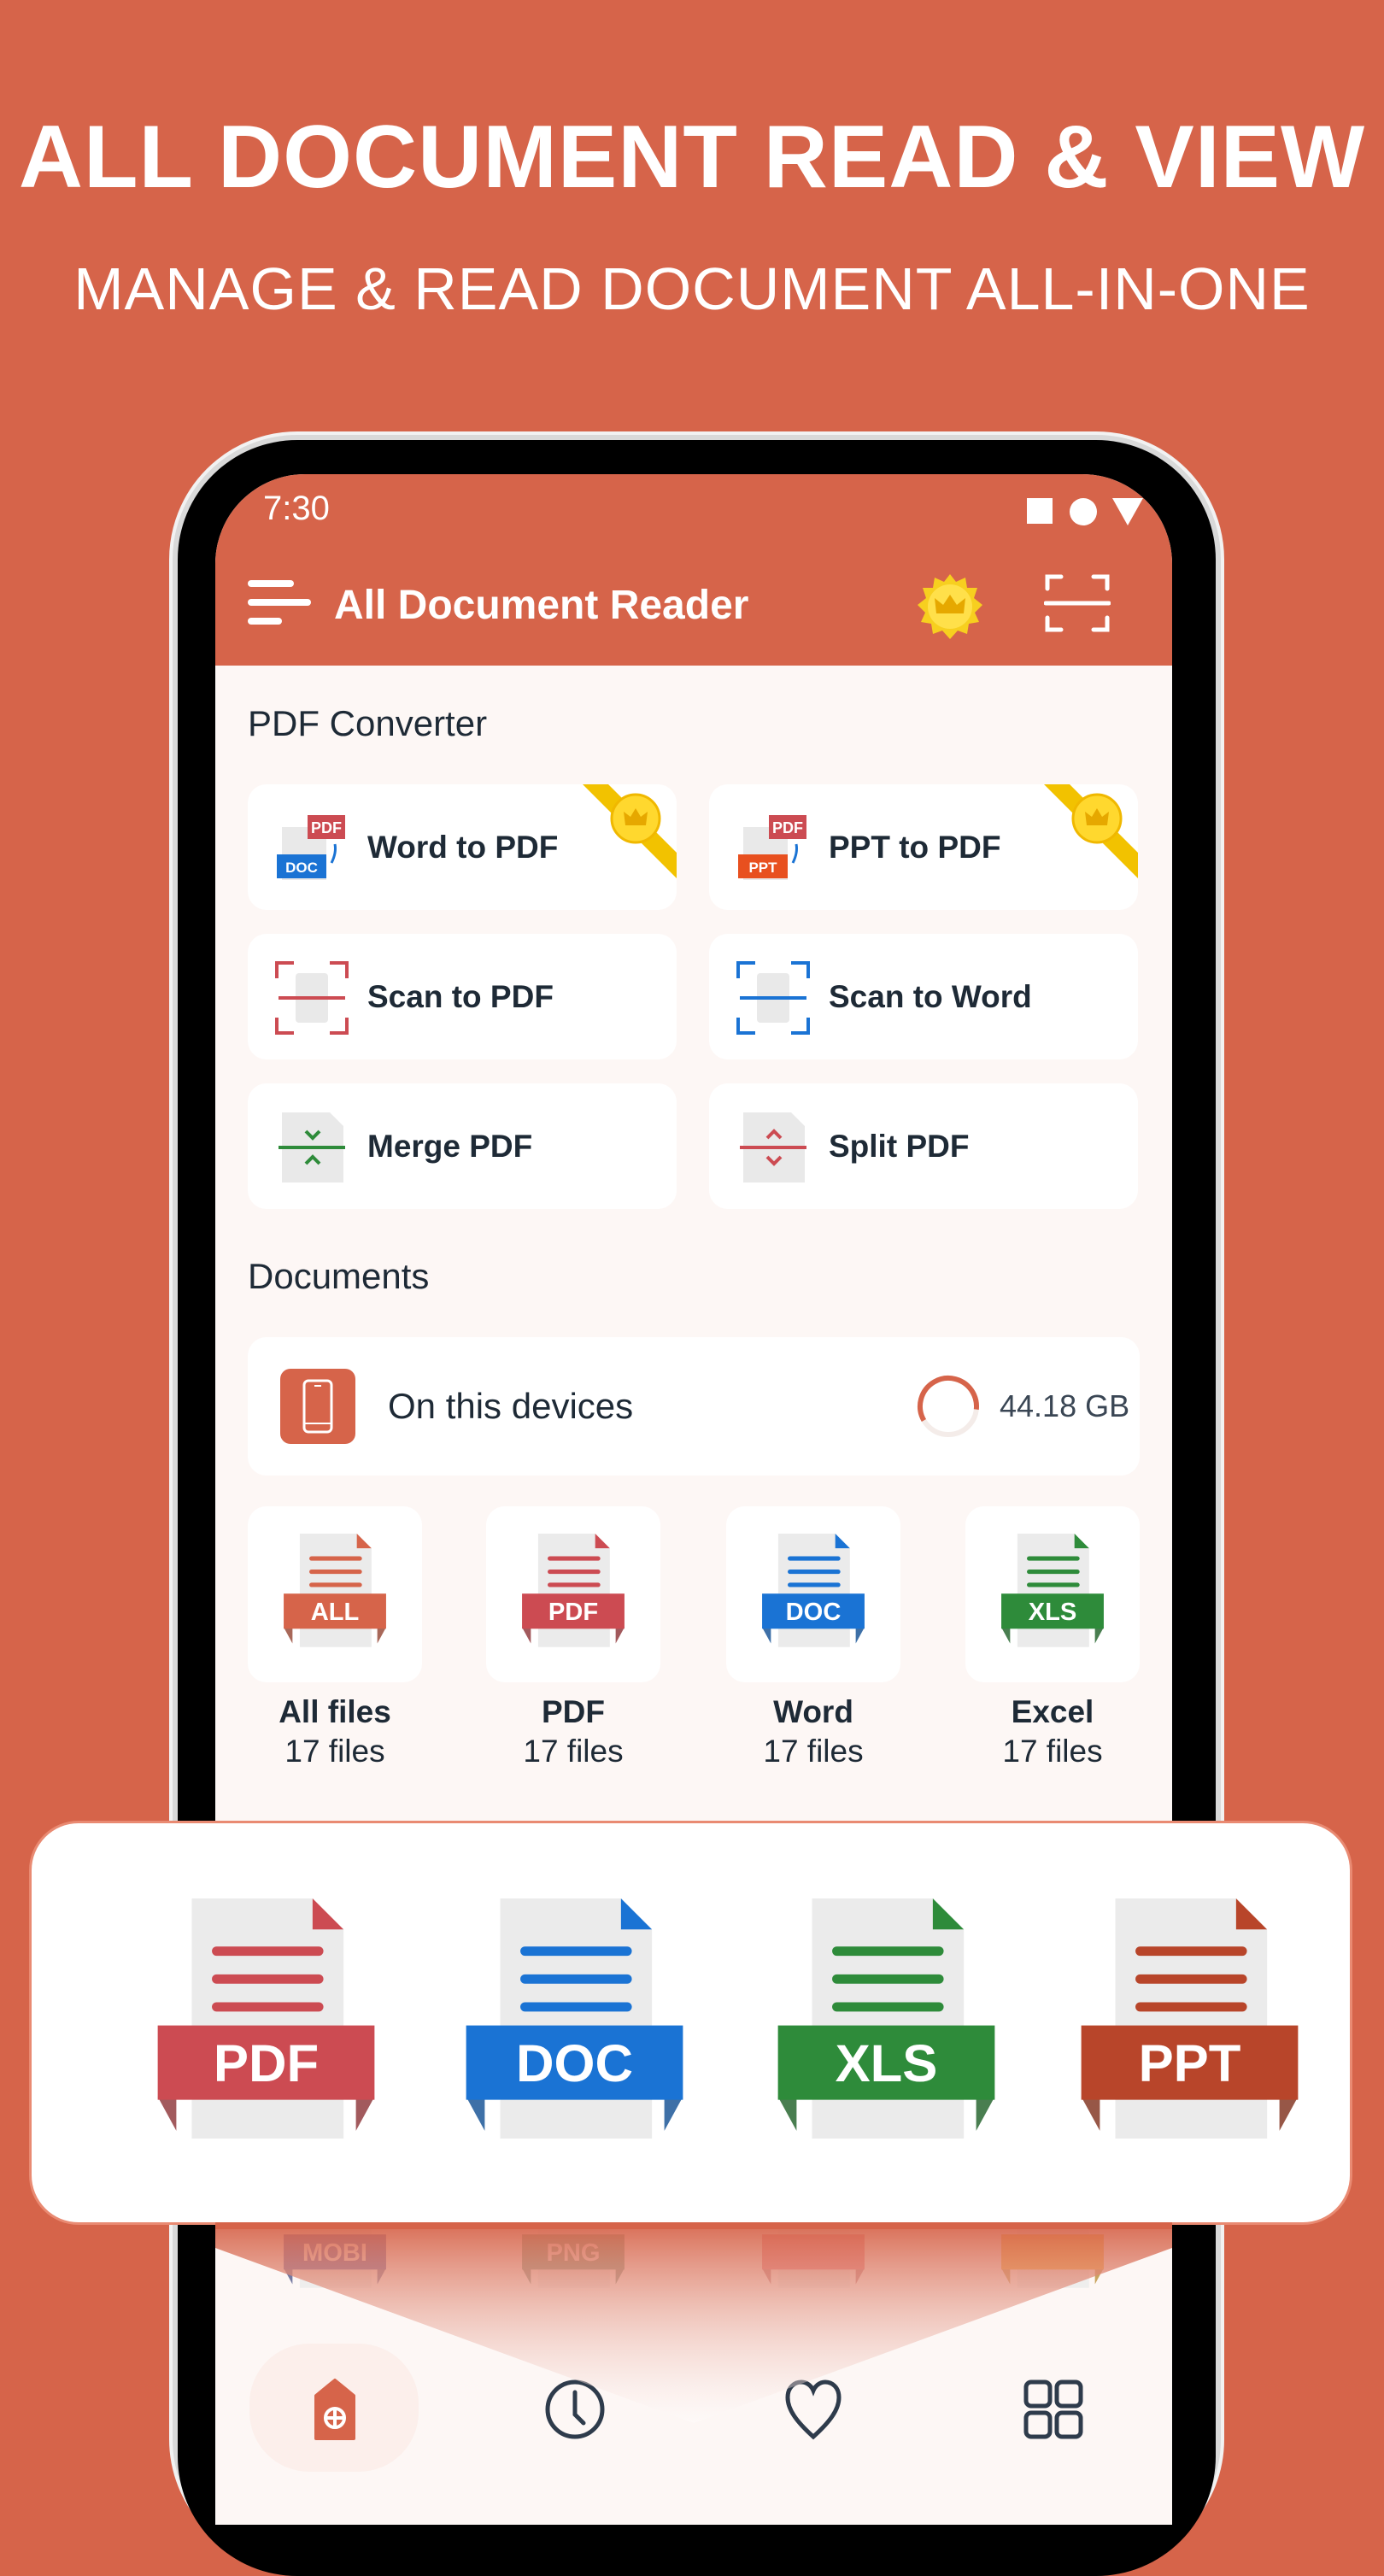  I want to click on scan-to-pdf-icon, so click(312, 998).